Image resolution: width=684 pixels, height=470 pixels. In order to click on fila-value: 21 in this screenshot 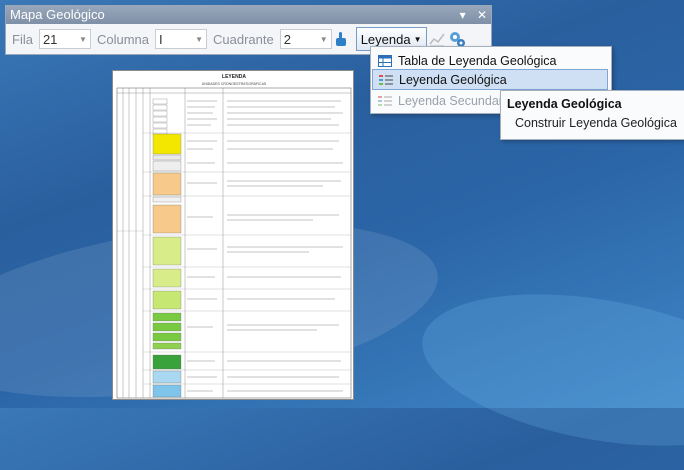, I will do `click(50, 39)`.